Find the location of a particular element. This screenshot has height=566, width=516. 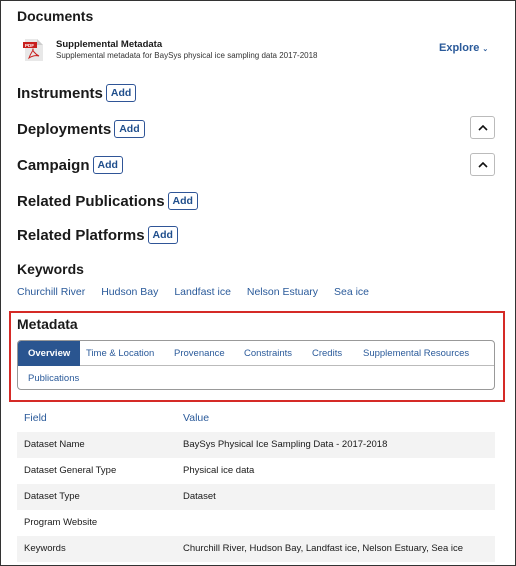

table-cell-value: Dataset is located at coordinates (199, 496).